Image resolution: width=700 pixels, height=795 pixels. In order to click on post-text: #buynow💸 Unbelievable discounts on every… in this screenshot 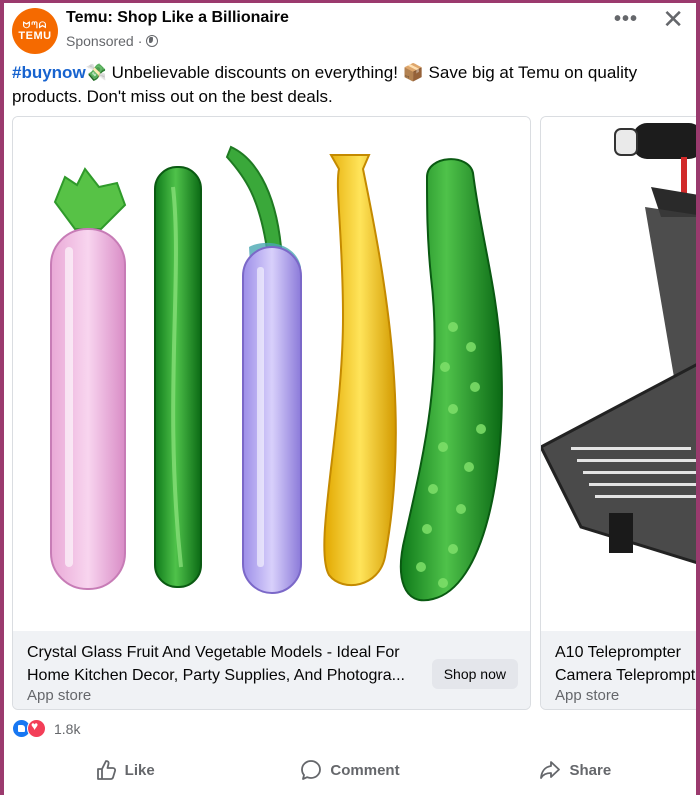, I will do `click(350, 85)`.